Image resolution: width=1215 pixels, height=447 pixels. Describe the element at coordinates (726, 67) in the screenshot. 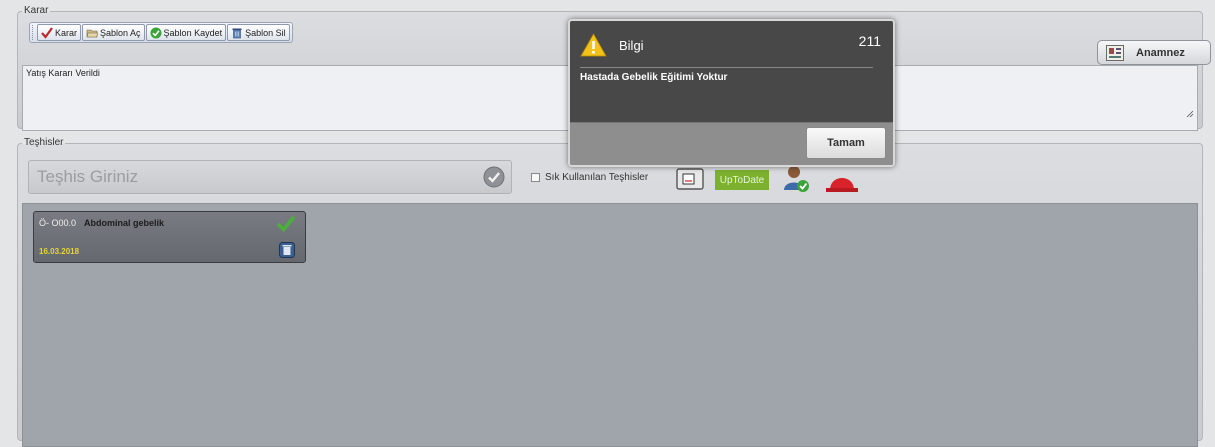

I see `dialog-divider` at that location.